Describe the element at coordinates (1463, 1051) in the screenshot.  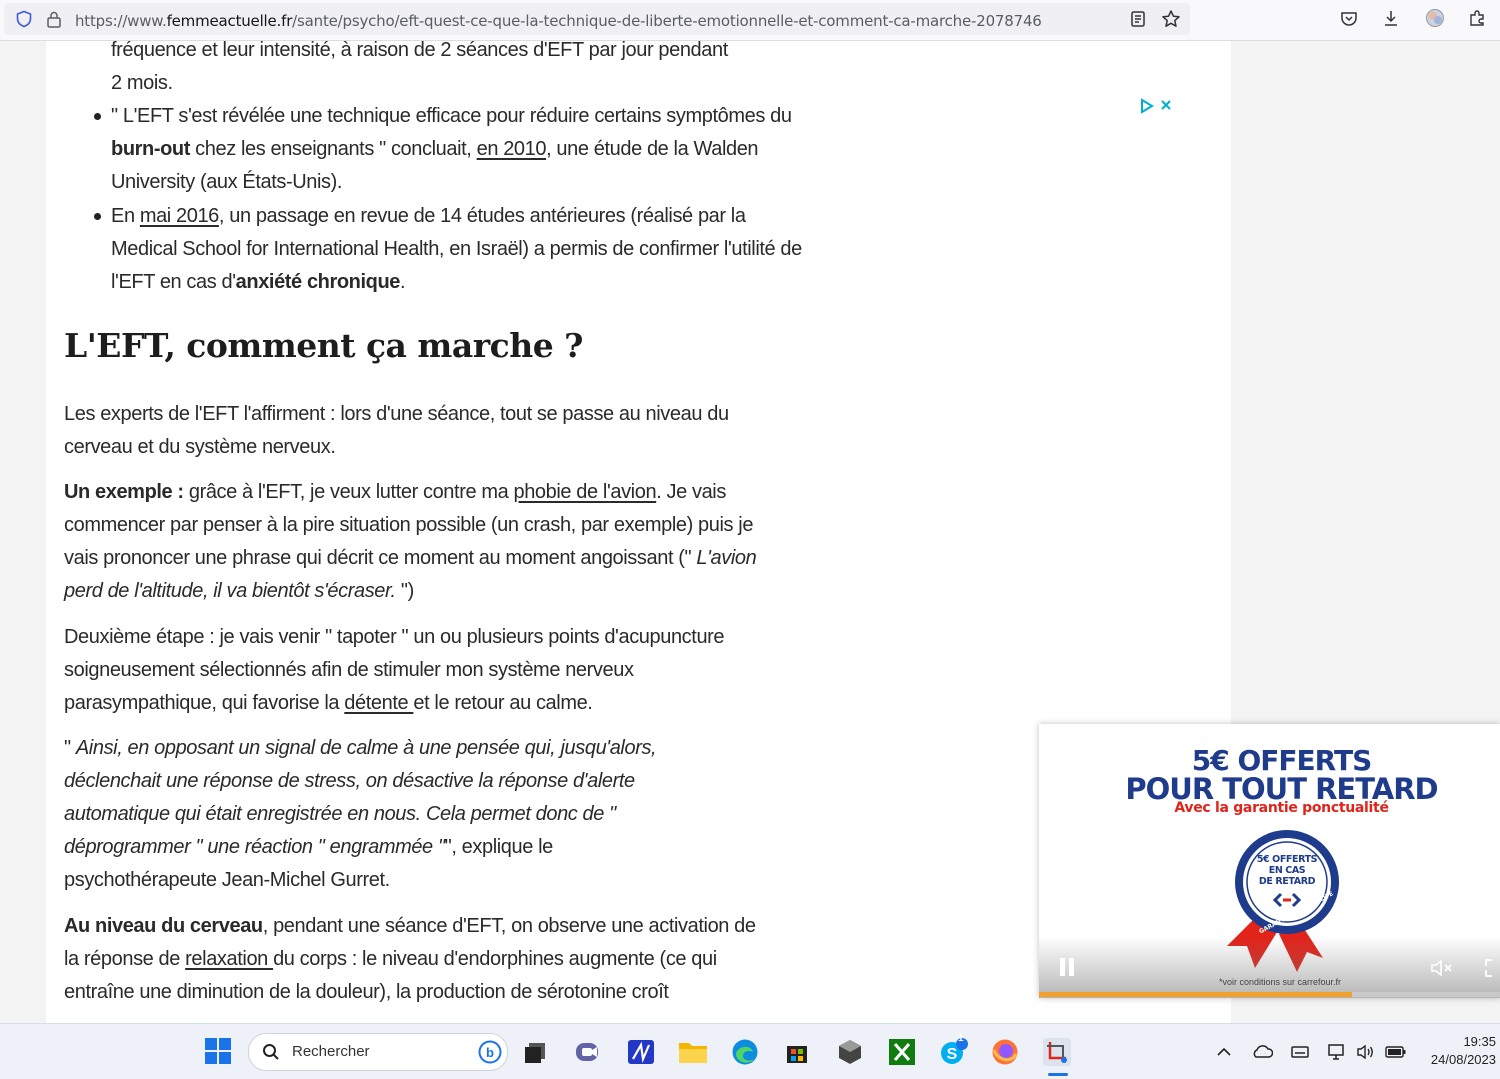
I see `system-clock: 19:35 24/08/2023` at that location.